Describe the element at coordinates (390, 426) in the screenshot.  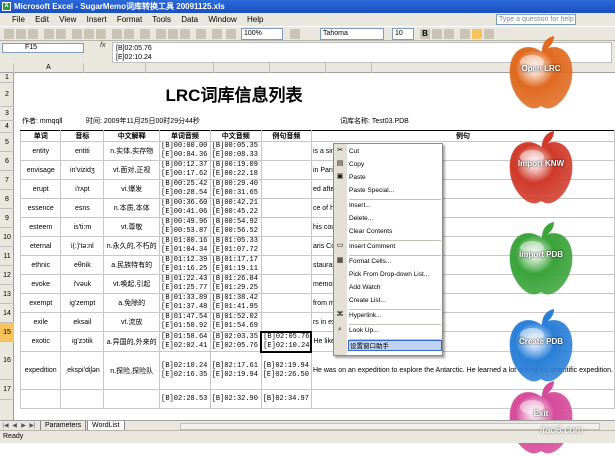
I see `horizontal-scrollbar` at that location.